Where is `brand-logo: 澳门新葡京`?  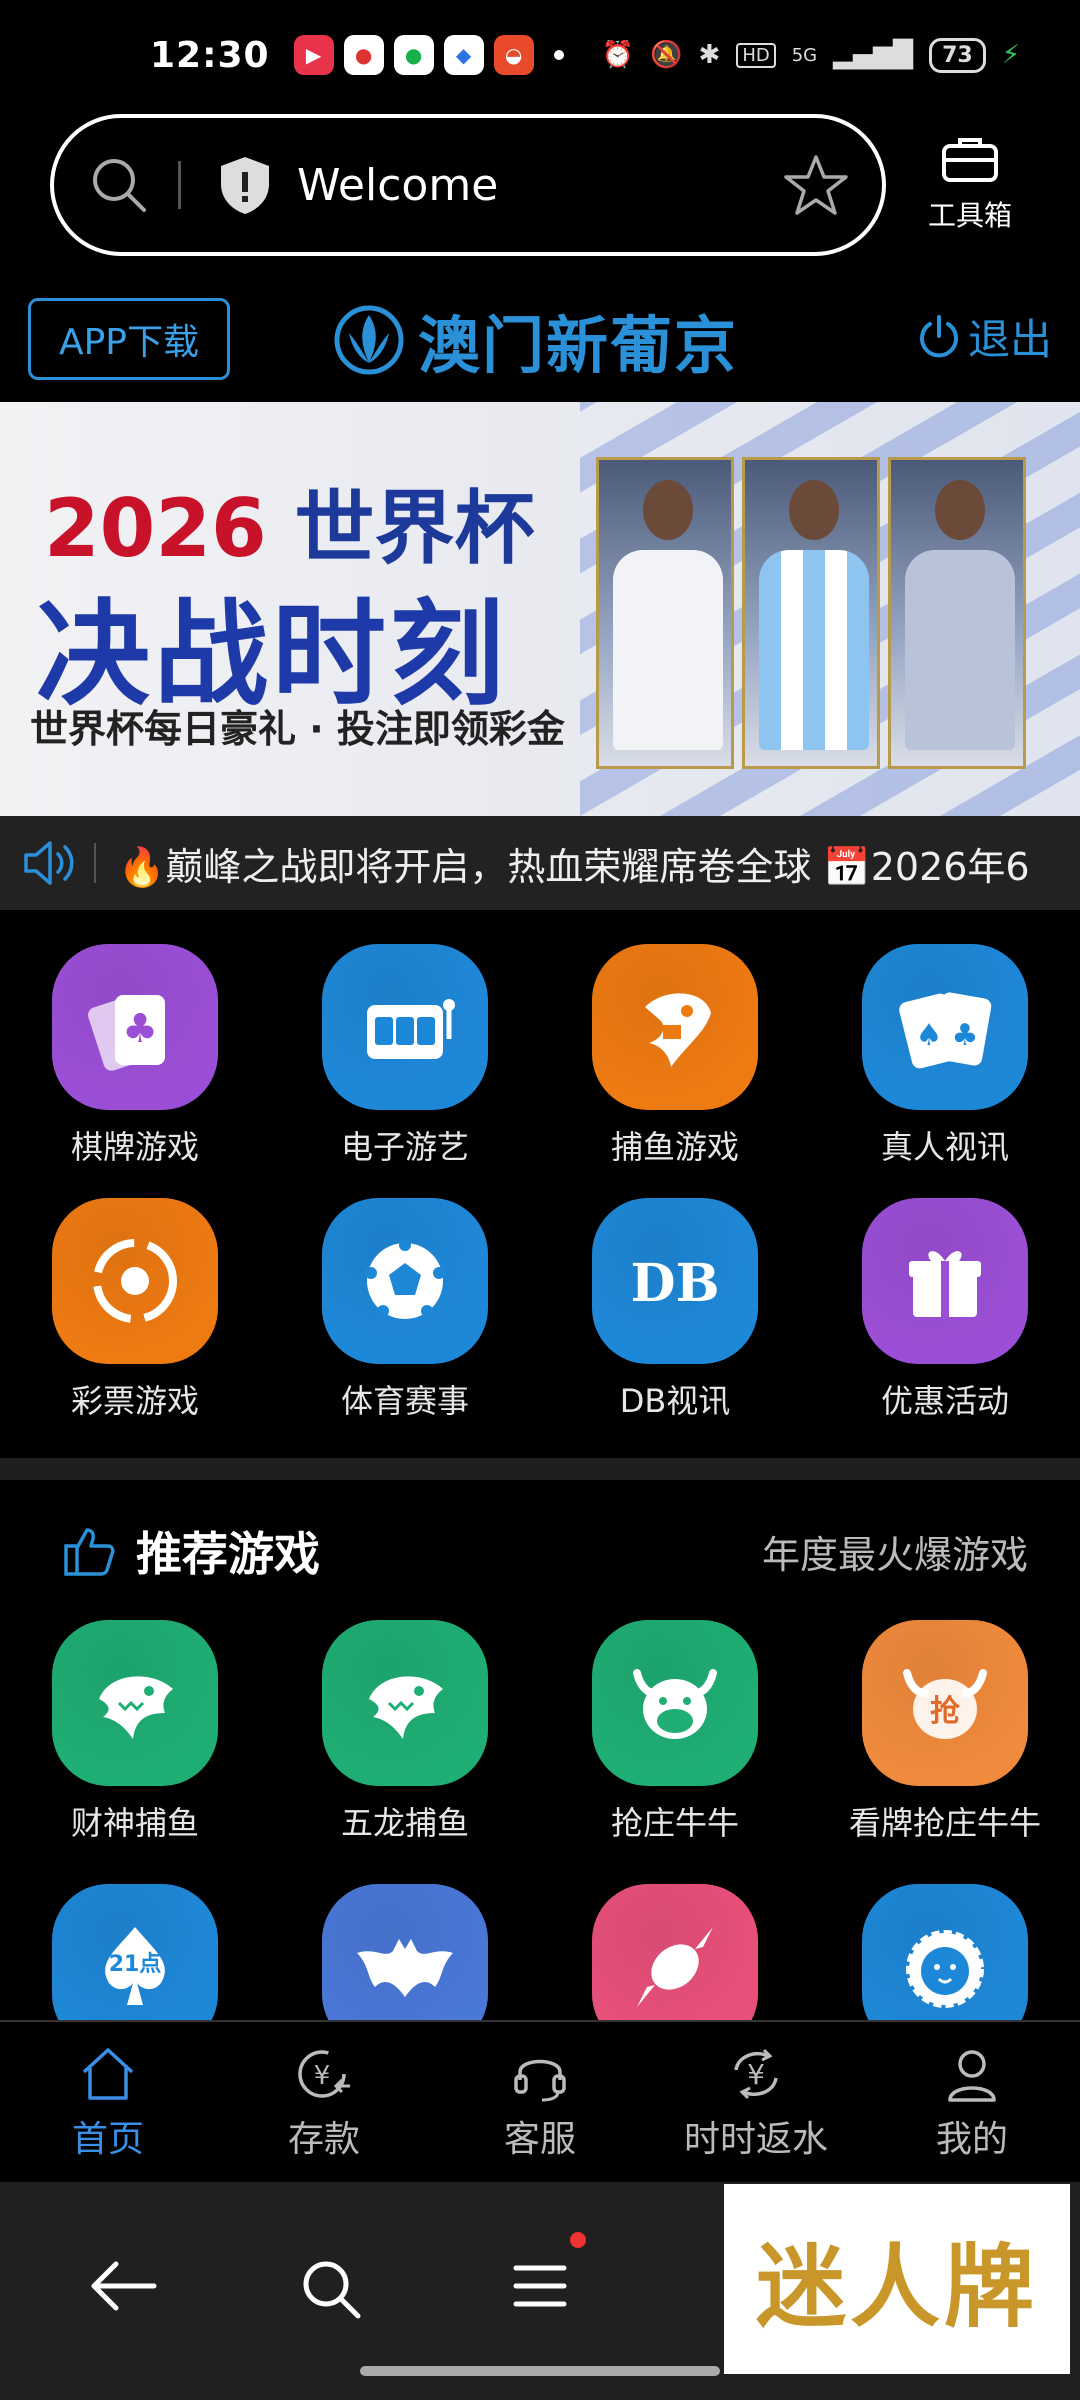 brand-logo: 澳门新葡京 is located at coordinates (536, 340).